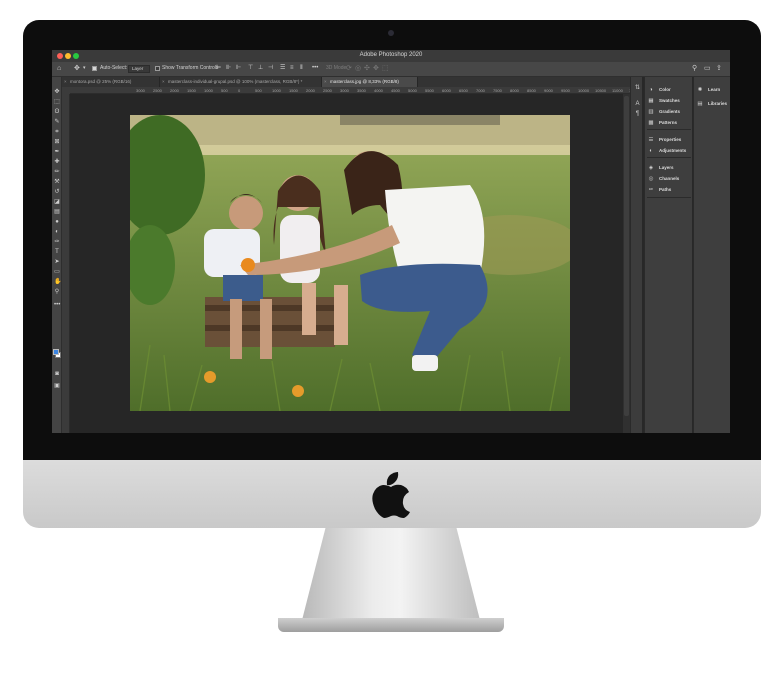  What do you see at coordinates (260, 68) in the screenshot?
I see `align-middle-icon: ⊥` at bounding box center [260, 68].